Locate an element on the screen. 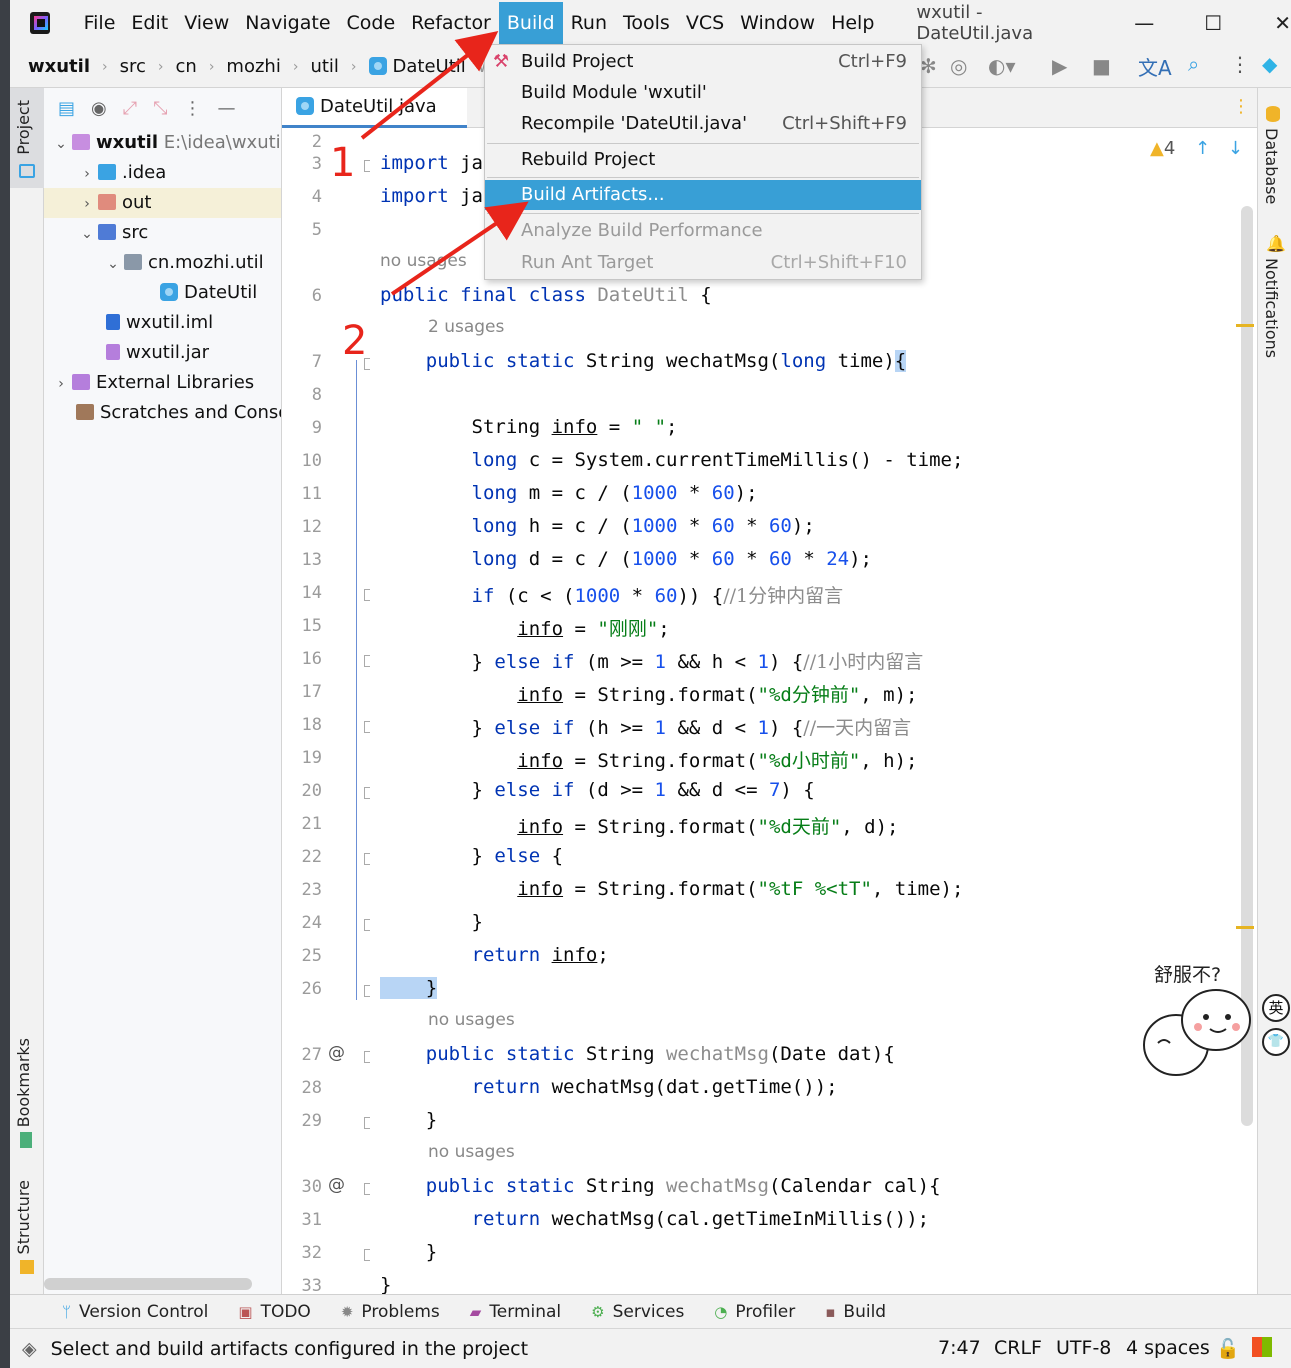 This screenshot has width=1291, height=1368. plugin-icon: ◆ is located at coordinates (1269, 64).